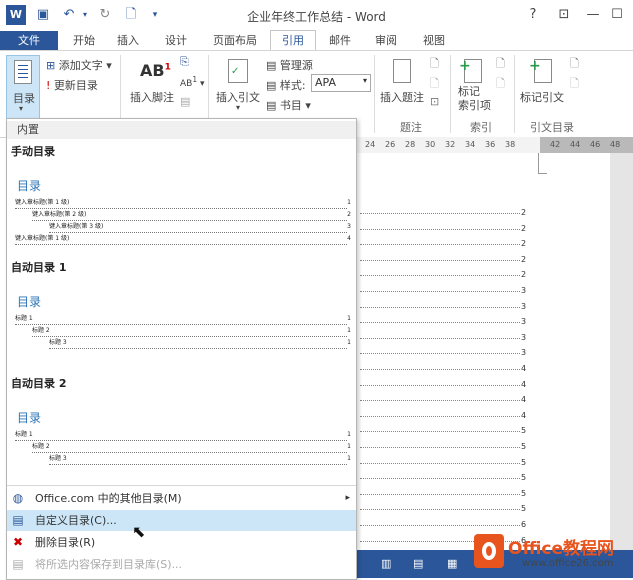 The width and height of the screenshot is (633, 580). Describe the element at coordinates (181, 130) in the screenshot. I see `builtin-section-header: 内置` at that location.